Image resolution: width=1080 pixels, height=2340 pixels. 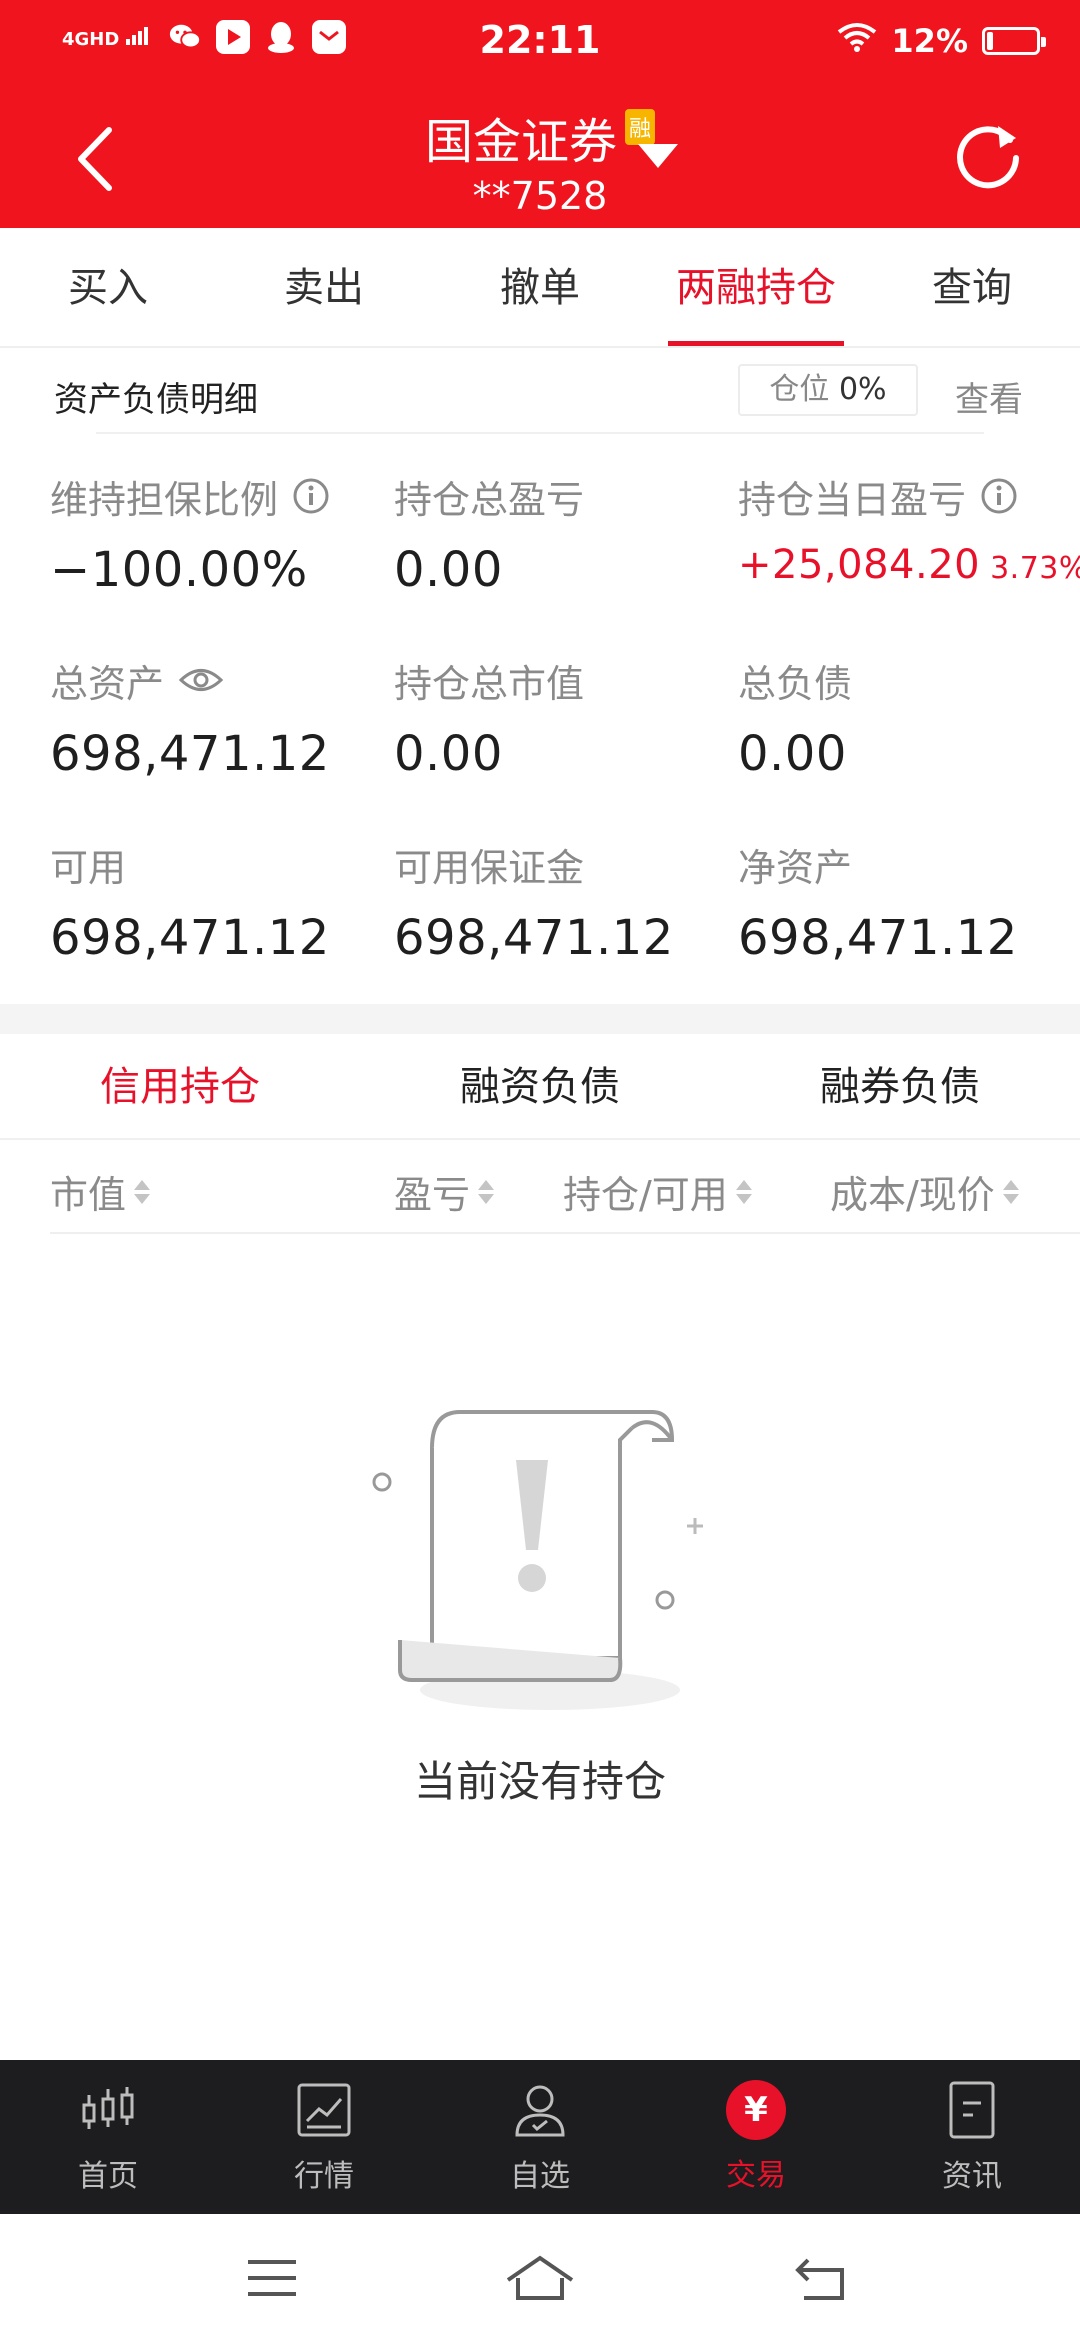 What do you see at coordinates (795, 683) in the screenshot?
I see `metric-label: 总负债` at bounding box center [795, 683].